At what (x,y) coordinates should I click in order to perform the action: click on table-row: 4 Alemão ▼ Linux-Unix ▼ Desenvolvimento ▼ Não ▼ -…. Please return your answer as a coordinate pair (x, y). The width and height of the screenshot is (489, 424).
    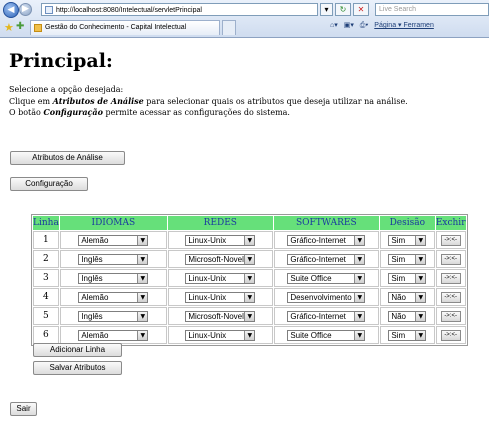
    Looking at the image, I should click on (249, 297).